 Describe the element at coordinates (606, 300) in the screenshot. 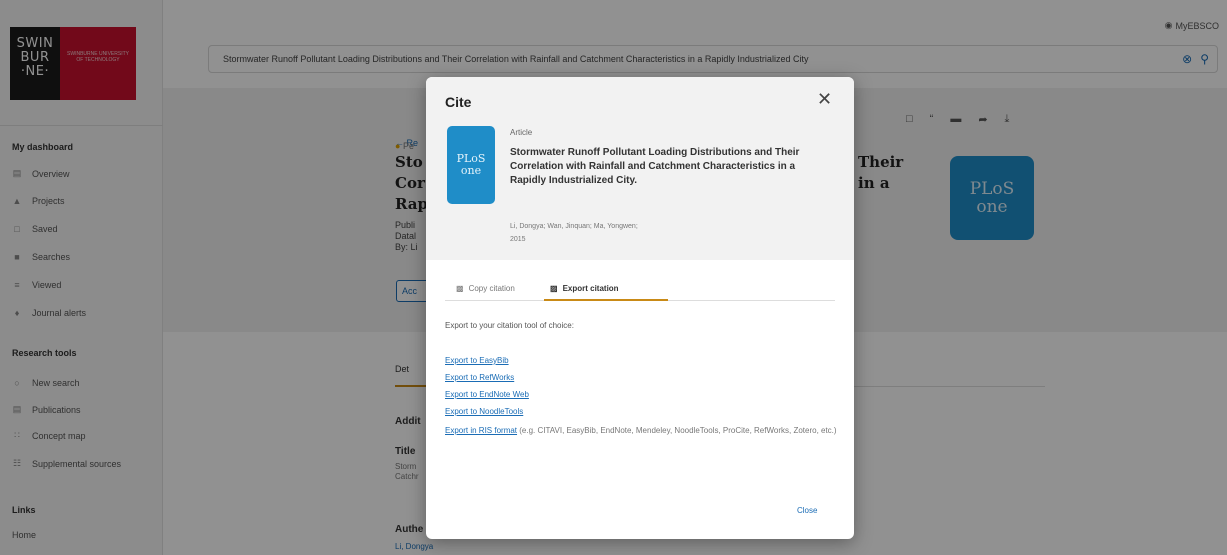

I see `active-tab-indicator` at that location.